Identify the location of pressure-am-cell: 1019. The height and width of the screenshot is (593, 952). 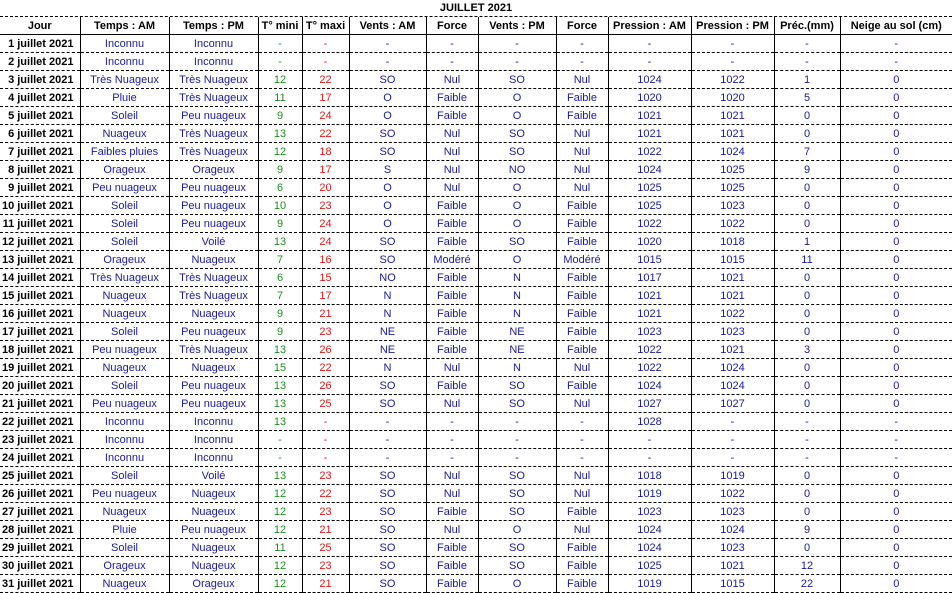
(650, 583).